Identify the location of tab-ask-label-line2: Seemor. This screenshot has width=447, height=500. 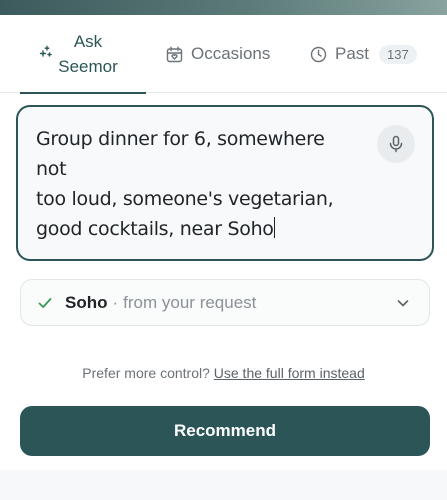
(88, 66).